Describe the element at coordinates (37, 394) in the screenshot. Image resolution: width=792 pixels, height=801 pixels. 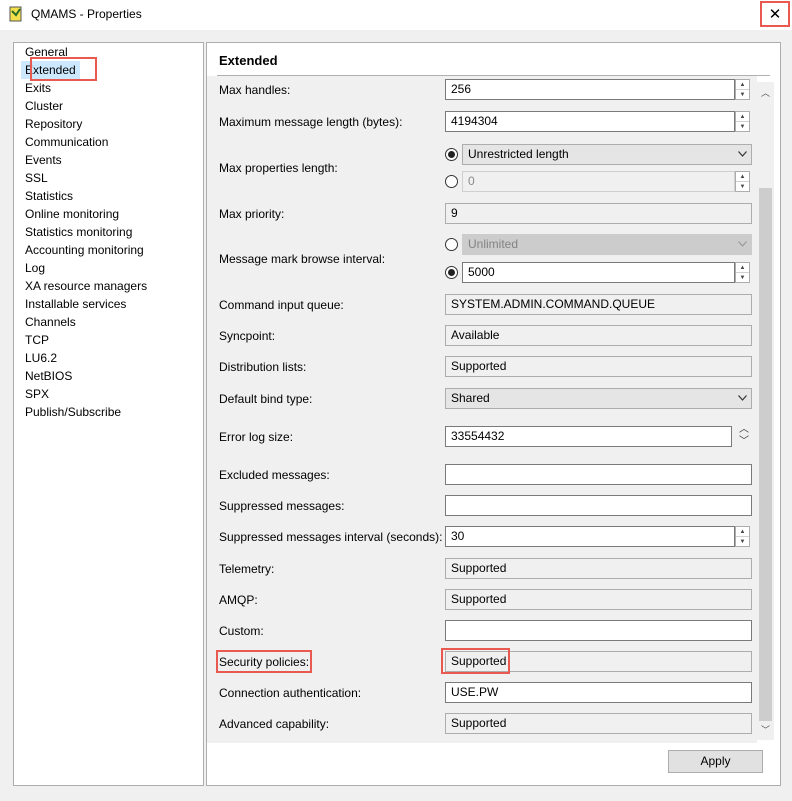
I see `nav-item-spx: SPX` at that location.